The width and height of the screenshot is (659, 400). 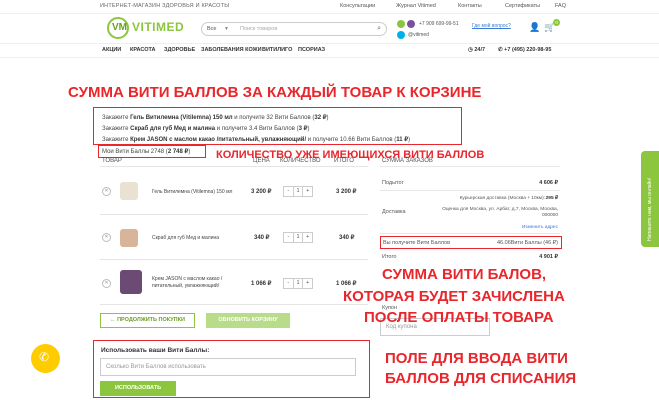 What do you see at coordinates (258, 29) in the screenshot?
I see `search-input: Поиск товаров` at bounding box center [258, 29].